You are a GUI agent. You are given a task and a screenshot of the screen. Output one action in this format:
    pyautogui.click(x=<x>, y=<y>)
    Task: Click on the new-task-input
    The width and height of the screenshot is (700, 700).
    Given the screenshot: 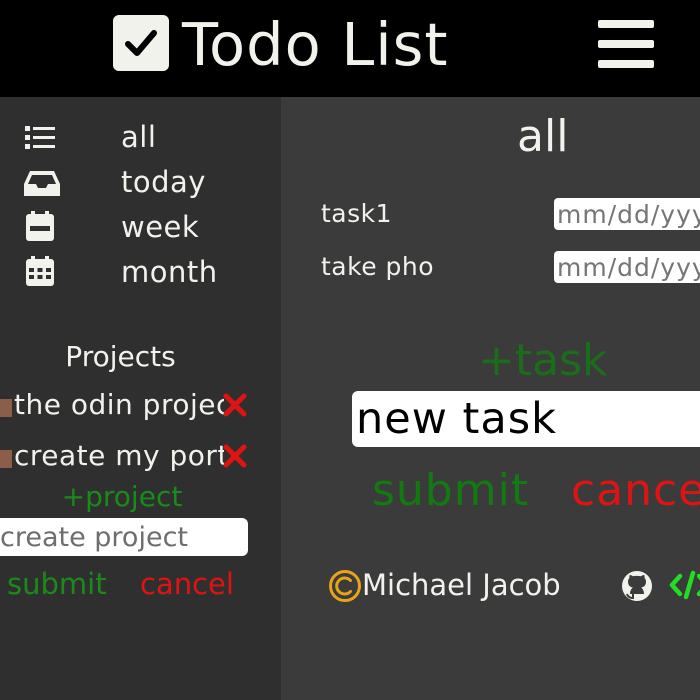 What is the action you would take?
    pyautogui.click(x=526, y=419)
    